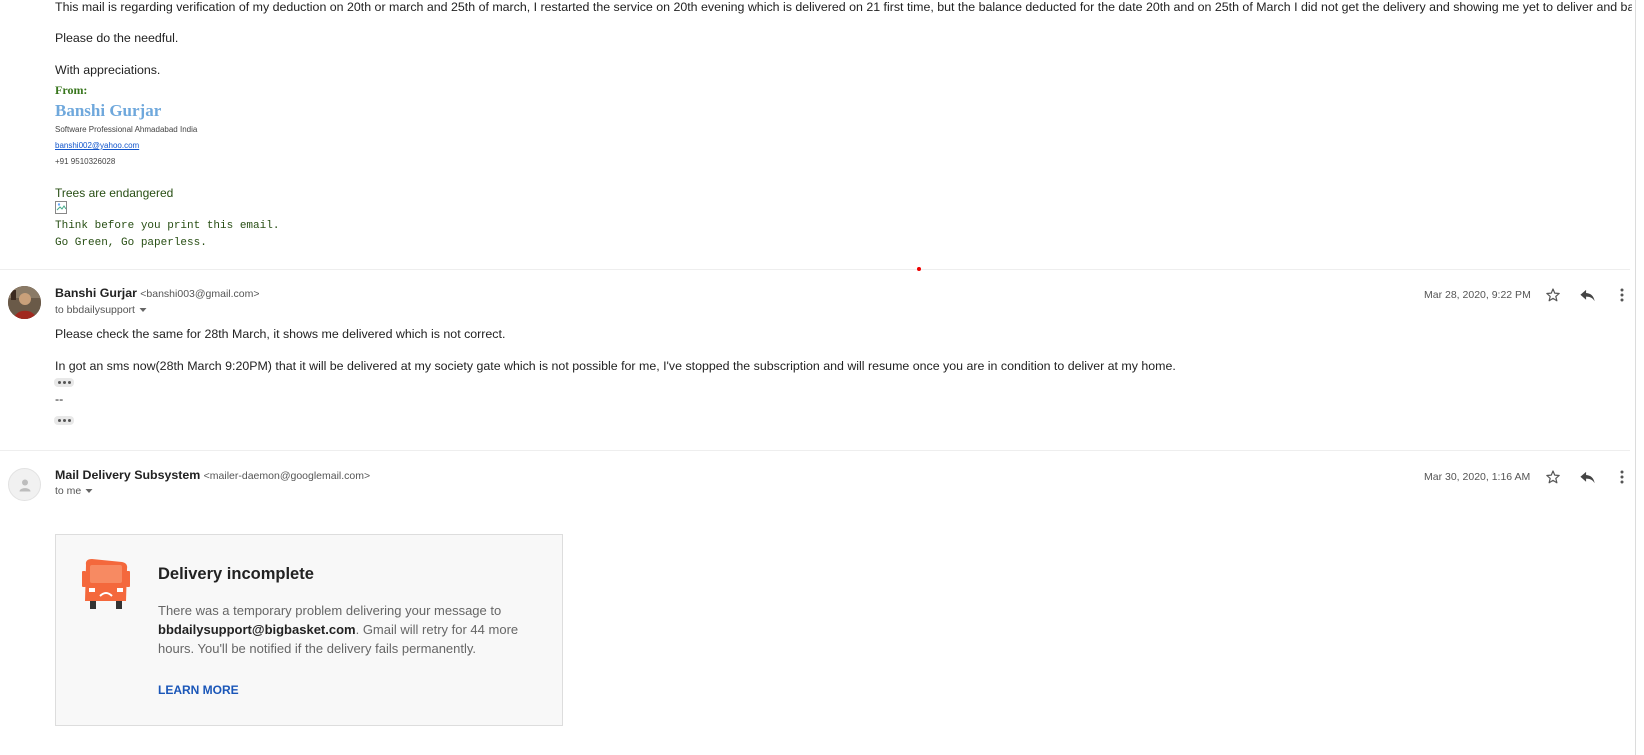 This screenshot has height=755, width=1644. I want to click on message1-body-line3: With appreciations., so click(108, 70).